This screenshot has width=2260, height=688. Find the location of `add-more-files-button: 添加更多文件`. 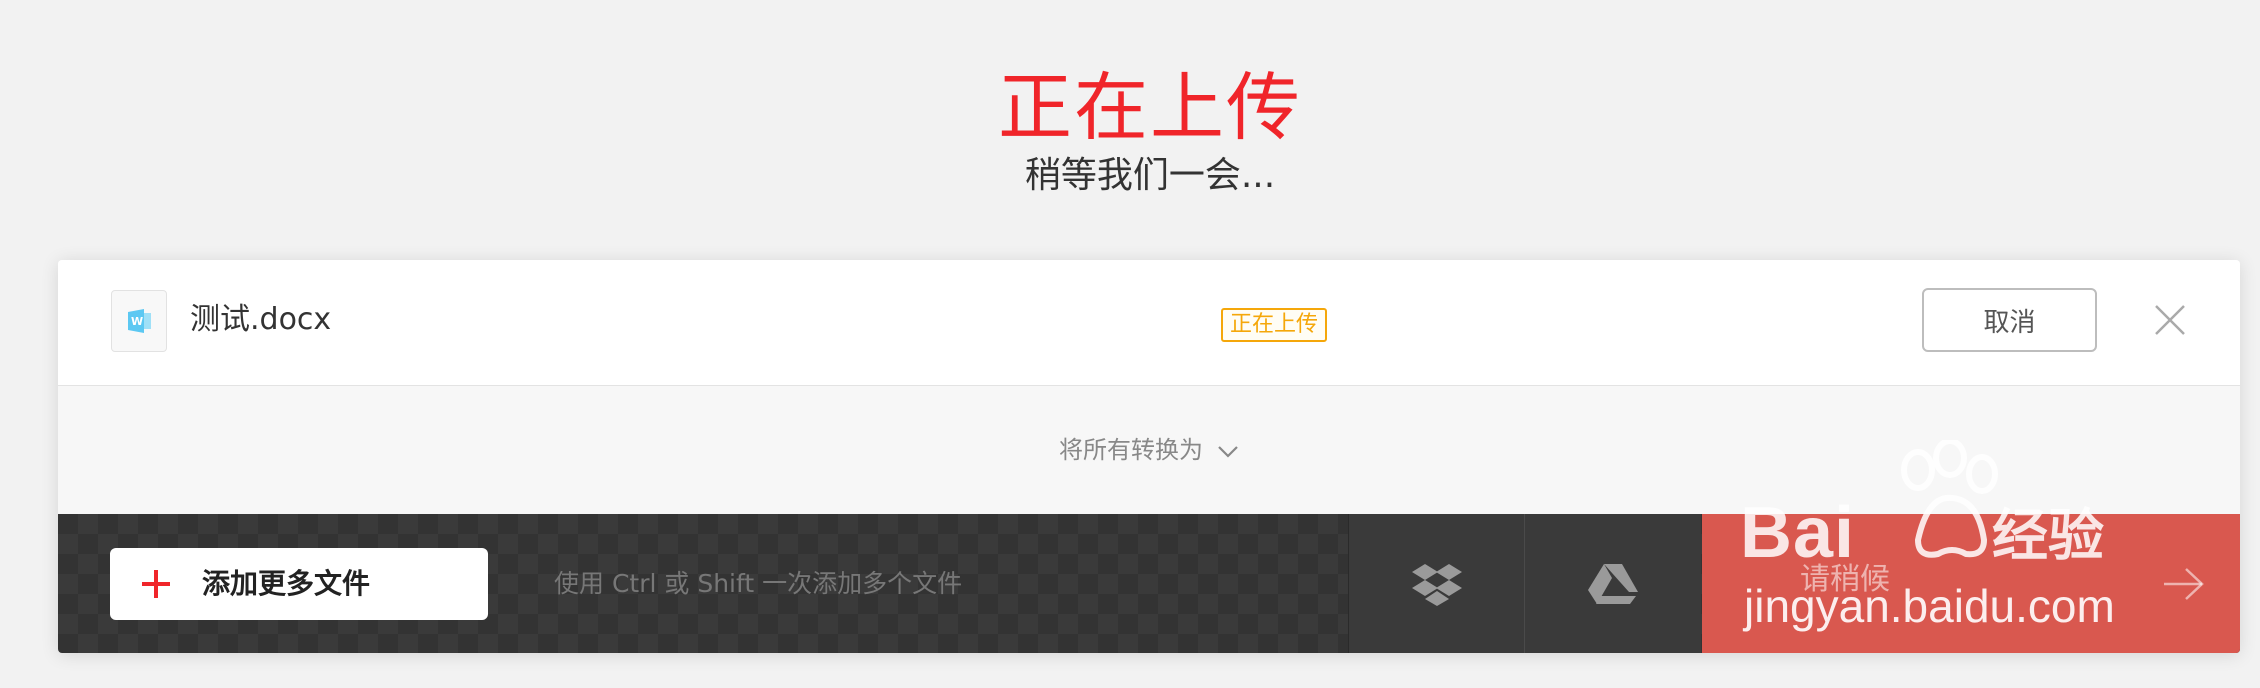

add-more-files-button: 添加更多文件 is located at coordinates (299, 584).